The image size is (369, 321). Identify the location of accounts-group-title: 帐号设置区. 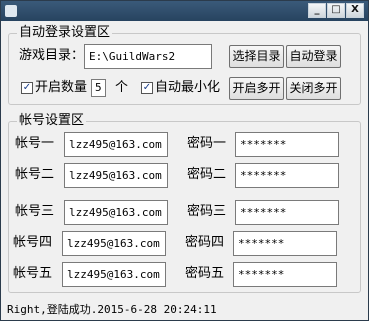
(52, 121).